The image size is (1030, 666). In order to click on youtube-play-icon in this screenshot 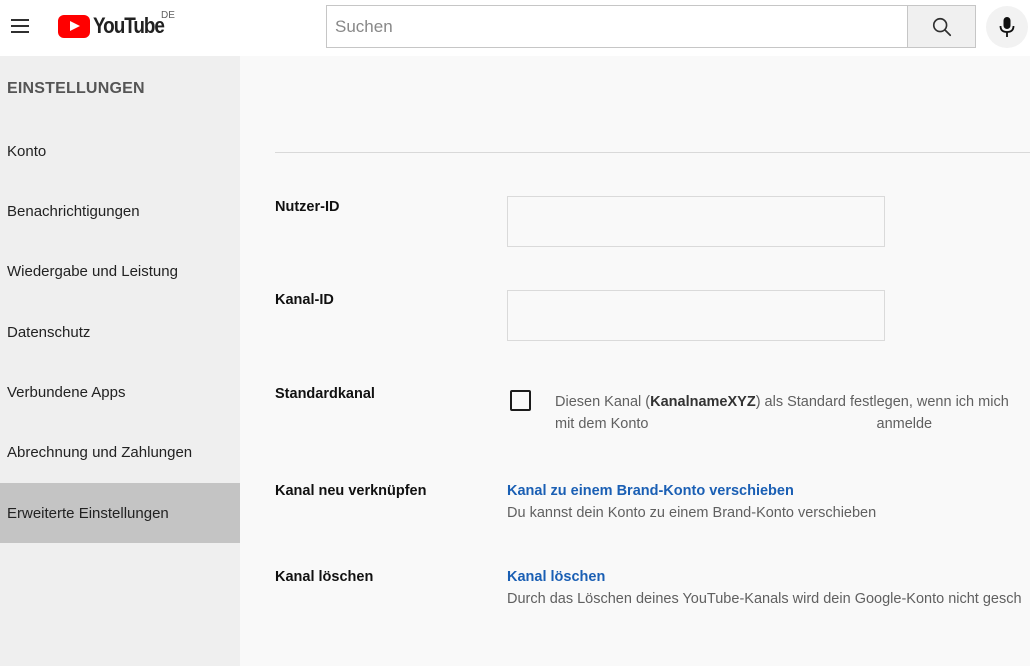, I will do `click(74, 26)`.